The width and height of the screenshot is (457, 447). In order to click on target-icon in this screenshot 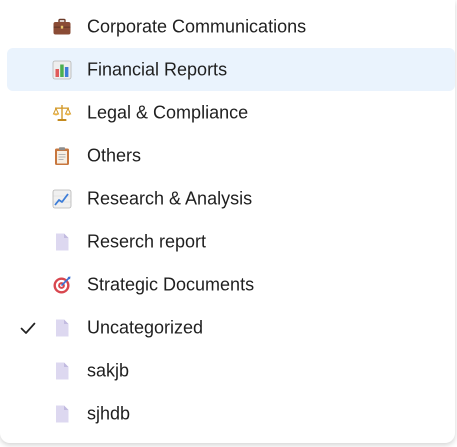, I will do `click(62, 285)`.